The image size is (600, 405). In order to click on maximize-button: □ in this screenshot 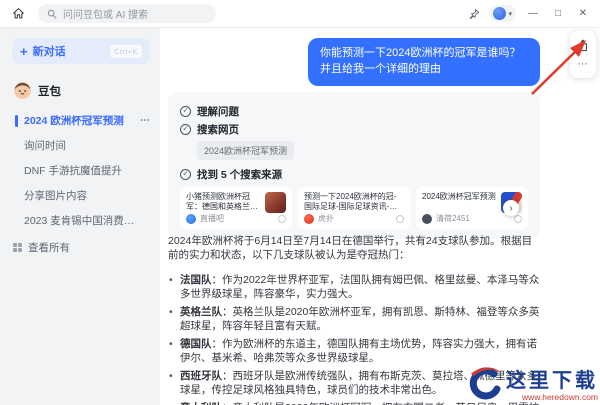, I will do `click(558, 14)`.